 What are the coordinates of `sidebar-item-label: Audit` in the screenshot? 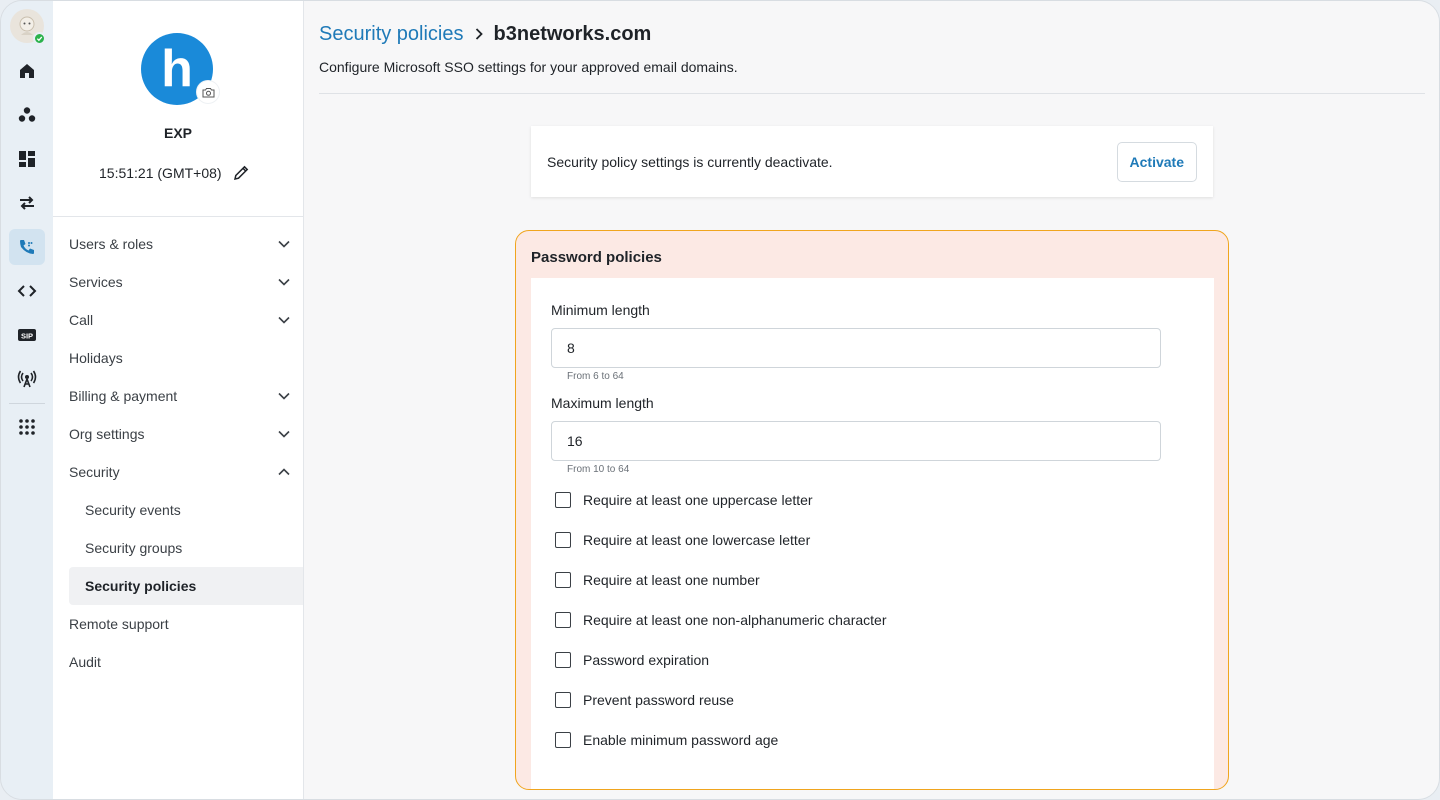 It's located at (85, 662).